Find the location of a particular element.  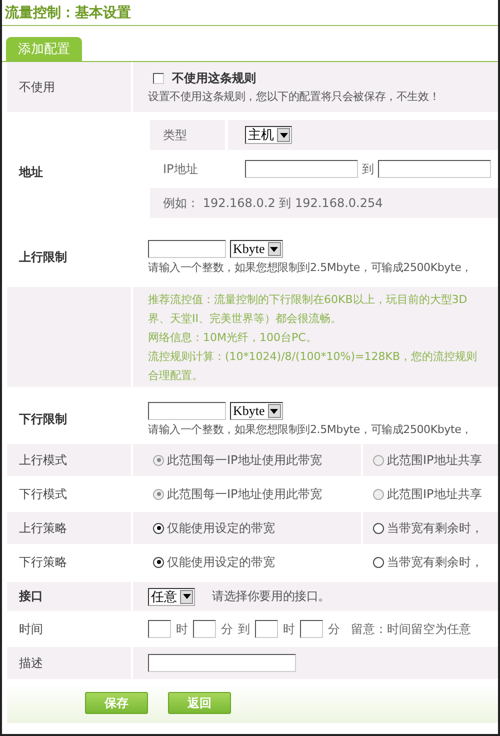

row-label: 下行模式 is located at coordinates (43, 494).